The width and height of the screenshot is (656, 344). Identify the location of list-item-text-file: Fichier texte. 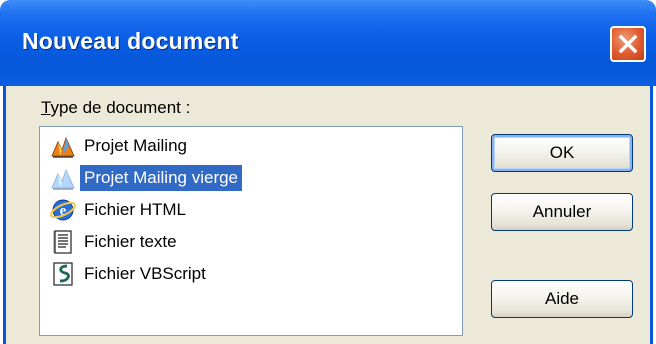
(114, 242).